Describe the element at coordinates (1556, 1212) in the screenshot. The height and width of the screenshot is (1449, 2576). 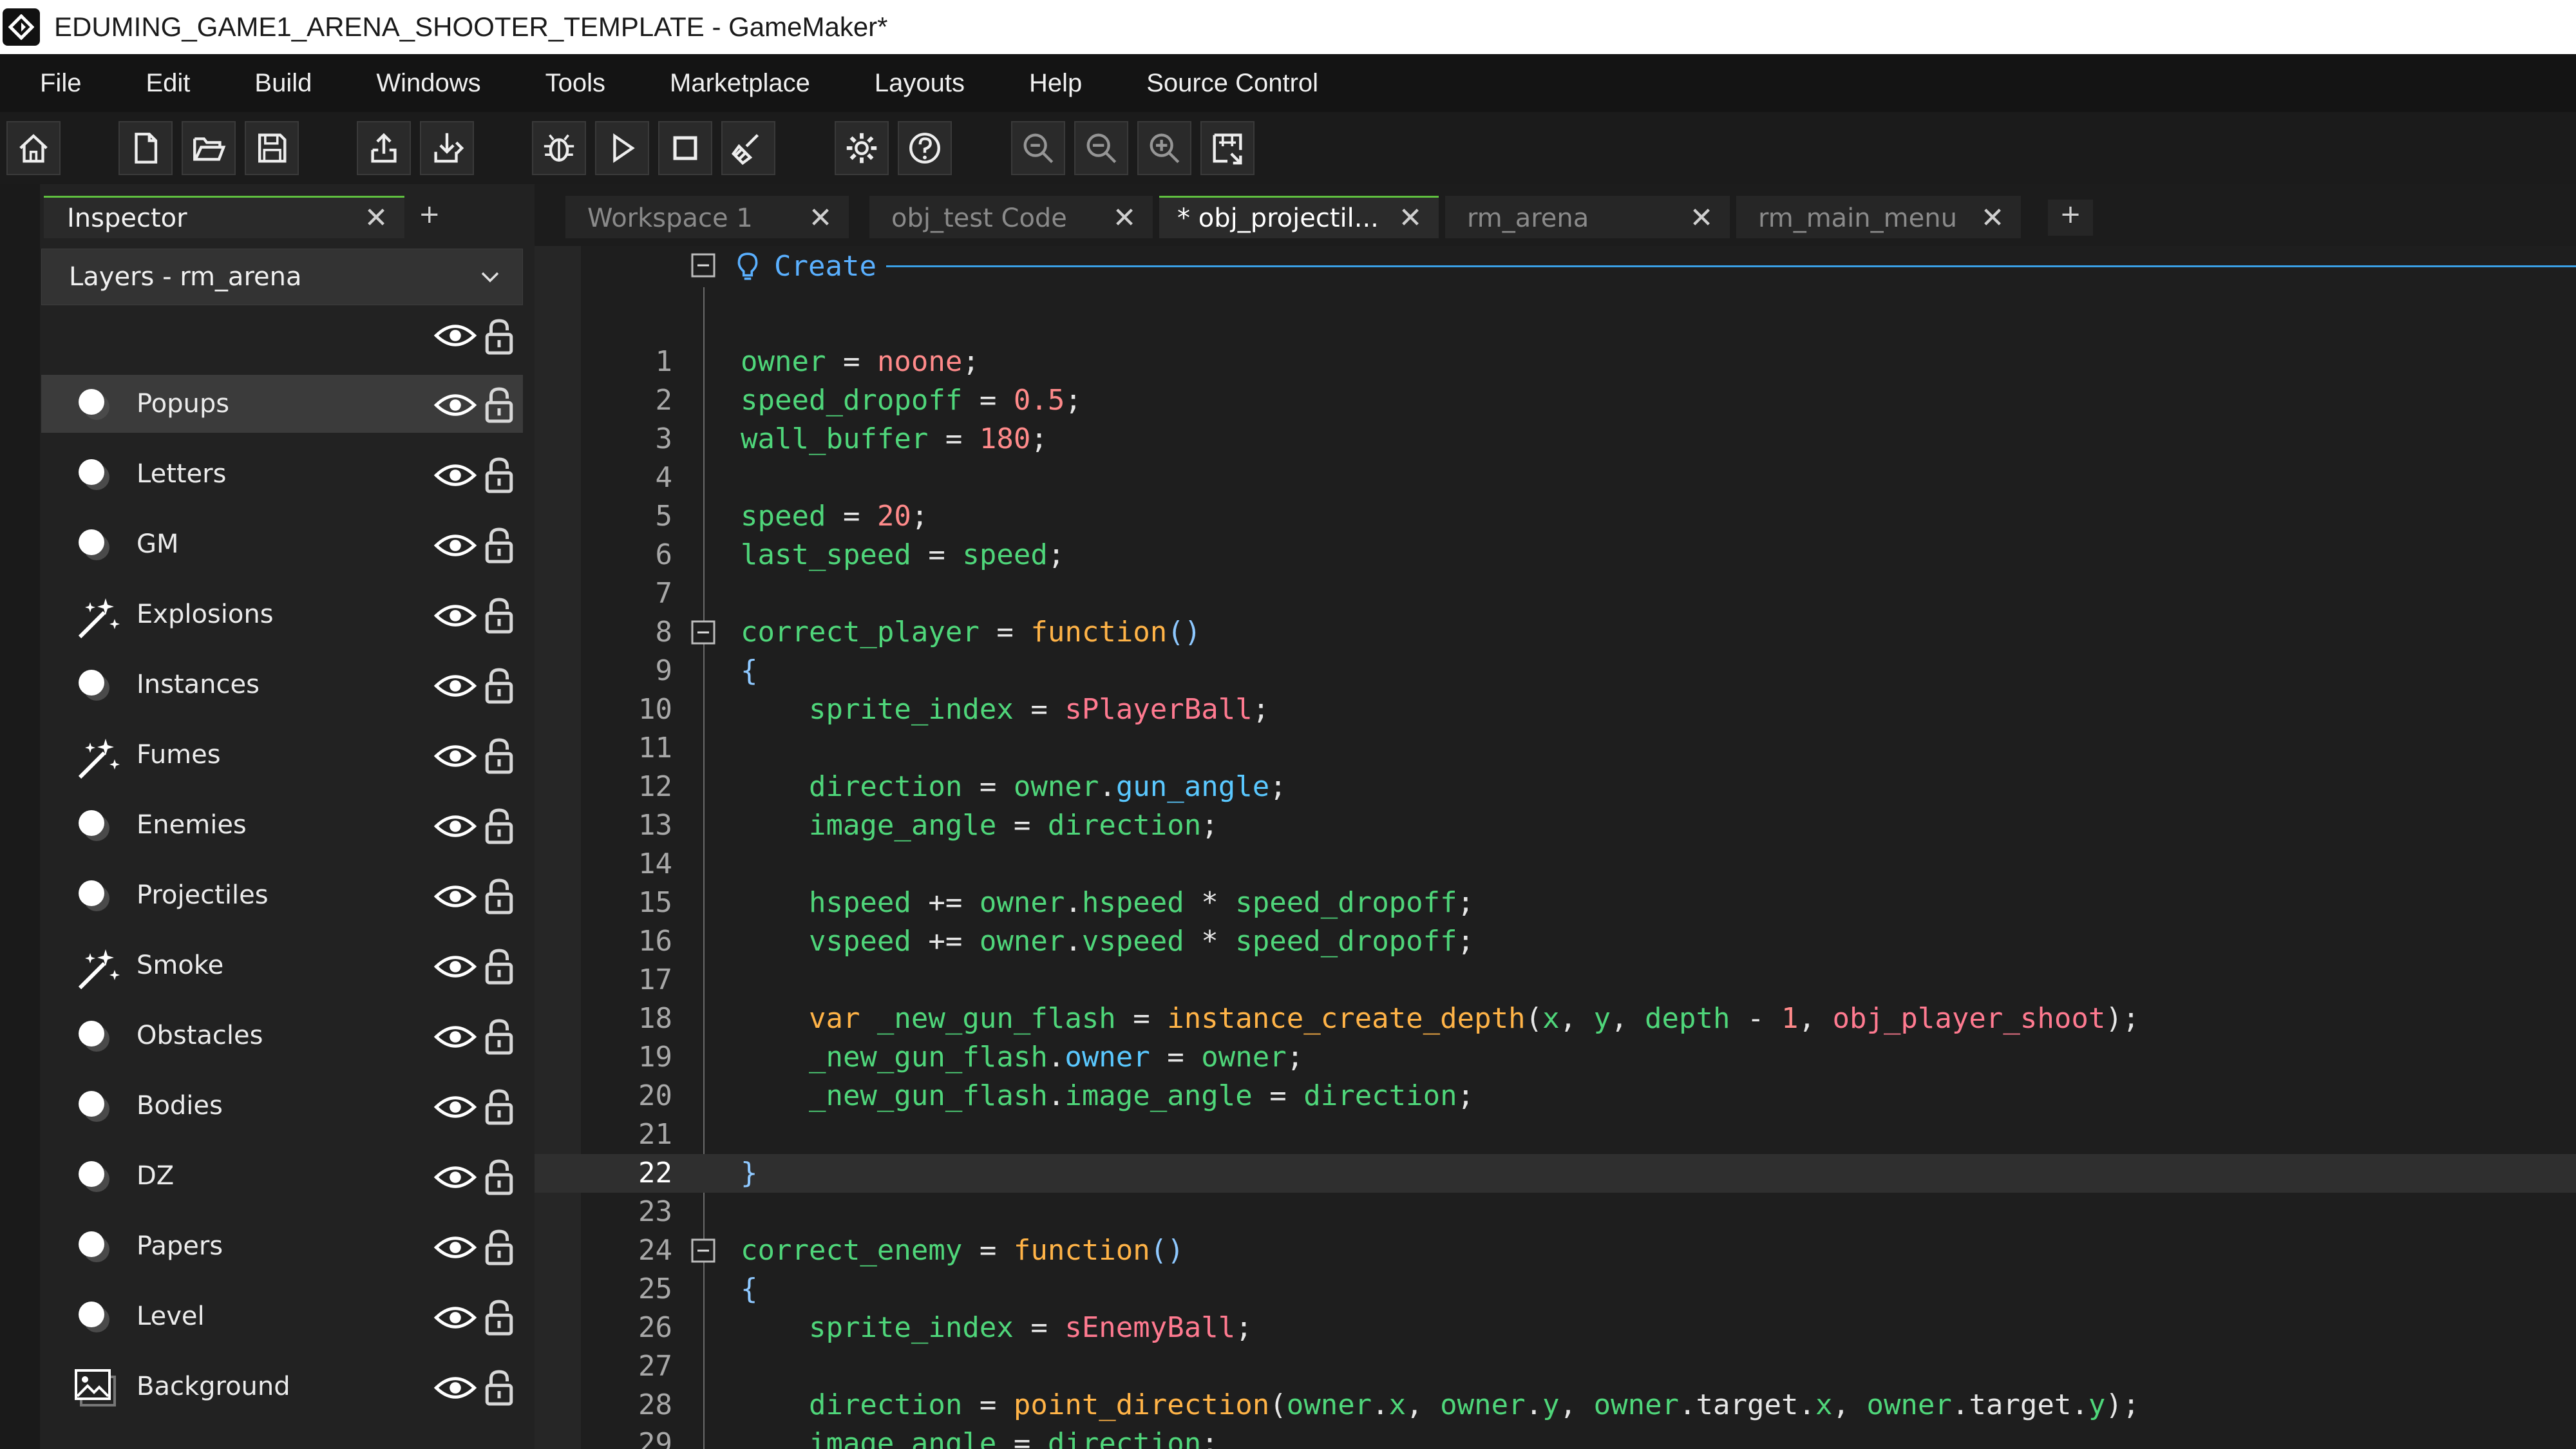
I see `code-line: 23` at that location.